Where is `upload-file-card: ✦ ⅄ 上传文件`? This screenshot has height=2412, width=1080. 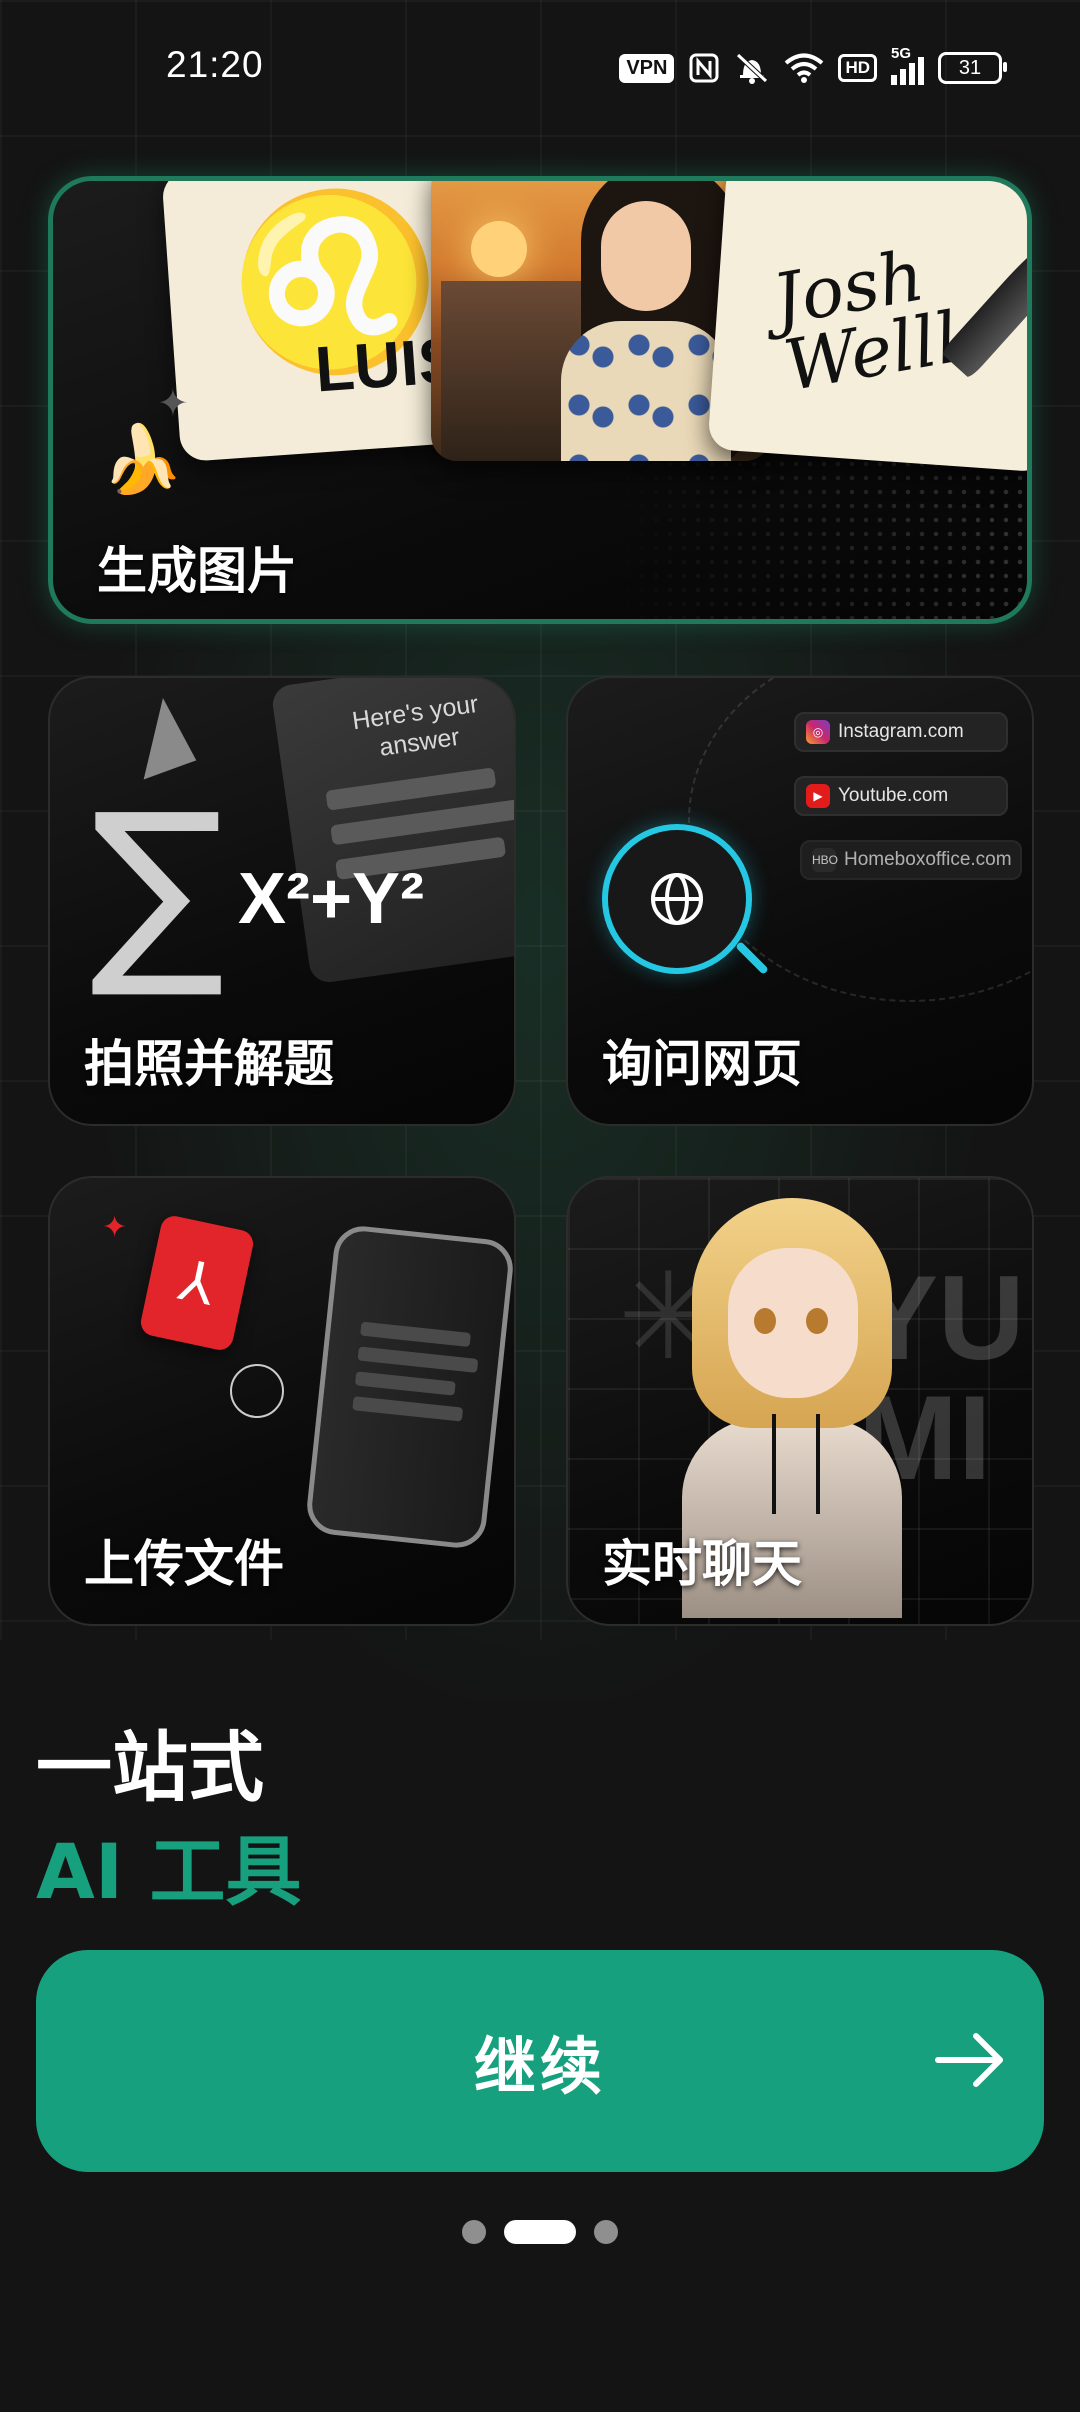 upload-file-card: ✦ ⅄ 上传文件 is located at coordinates (282, 1401).